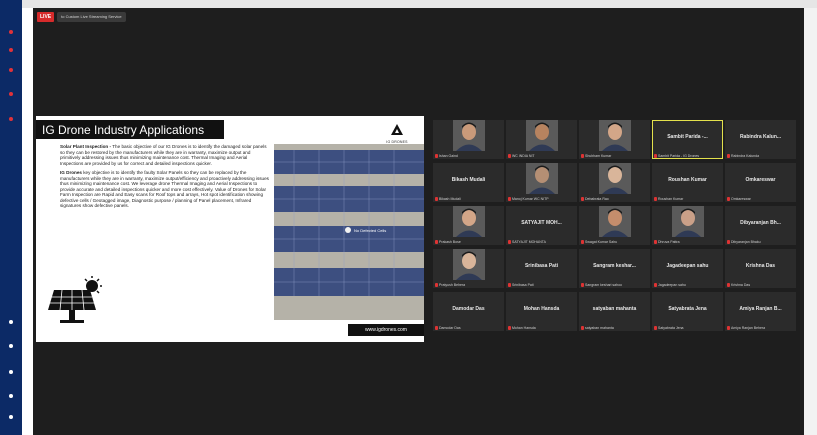 The height and width of the screenshot is (435, 817). What do you see at coordinates (541, 309) in the screenshot?
I see `participant-name: Mohan Hansda` at bounding box center [541, 309].